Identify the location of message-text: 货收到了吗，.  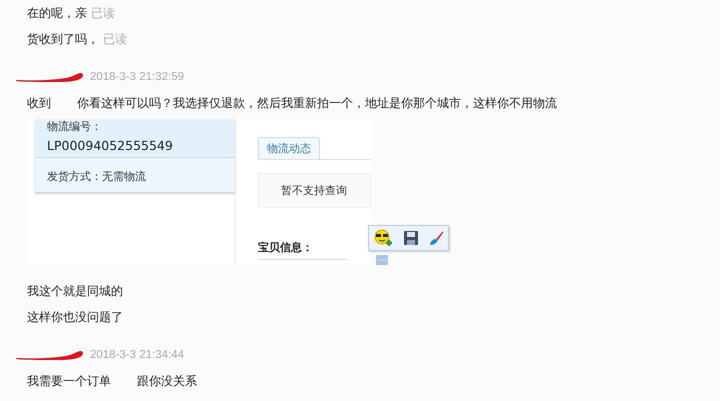
(63, 39).